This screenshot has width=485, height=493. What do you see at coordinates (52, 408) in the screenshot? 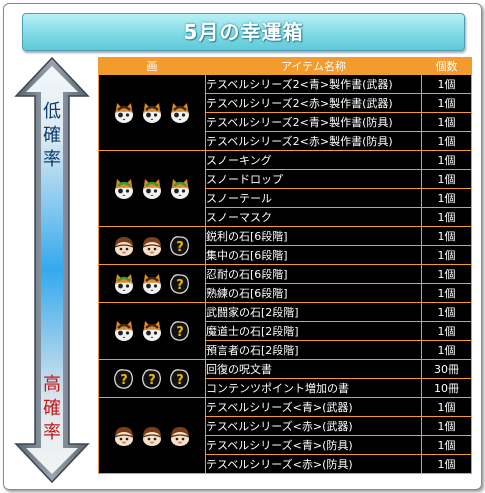
I see `high-probability-label: 高確率` at bounding box center [52, 408].